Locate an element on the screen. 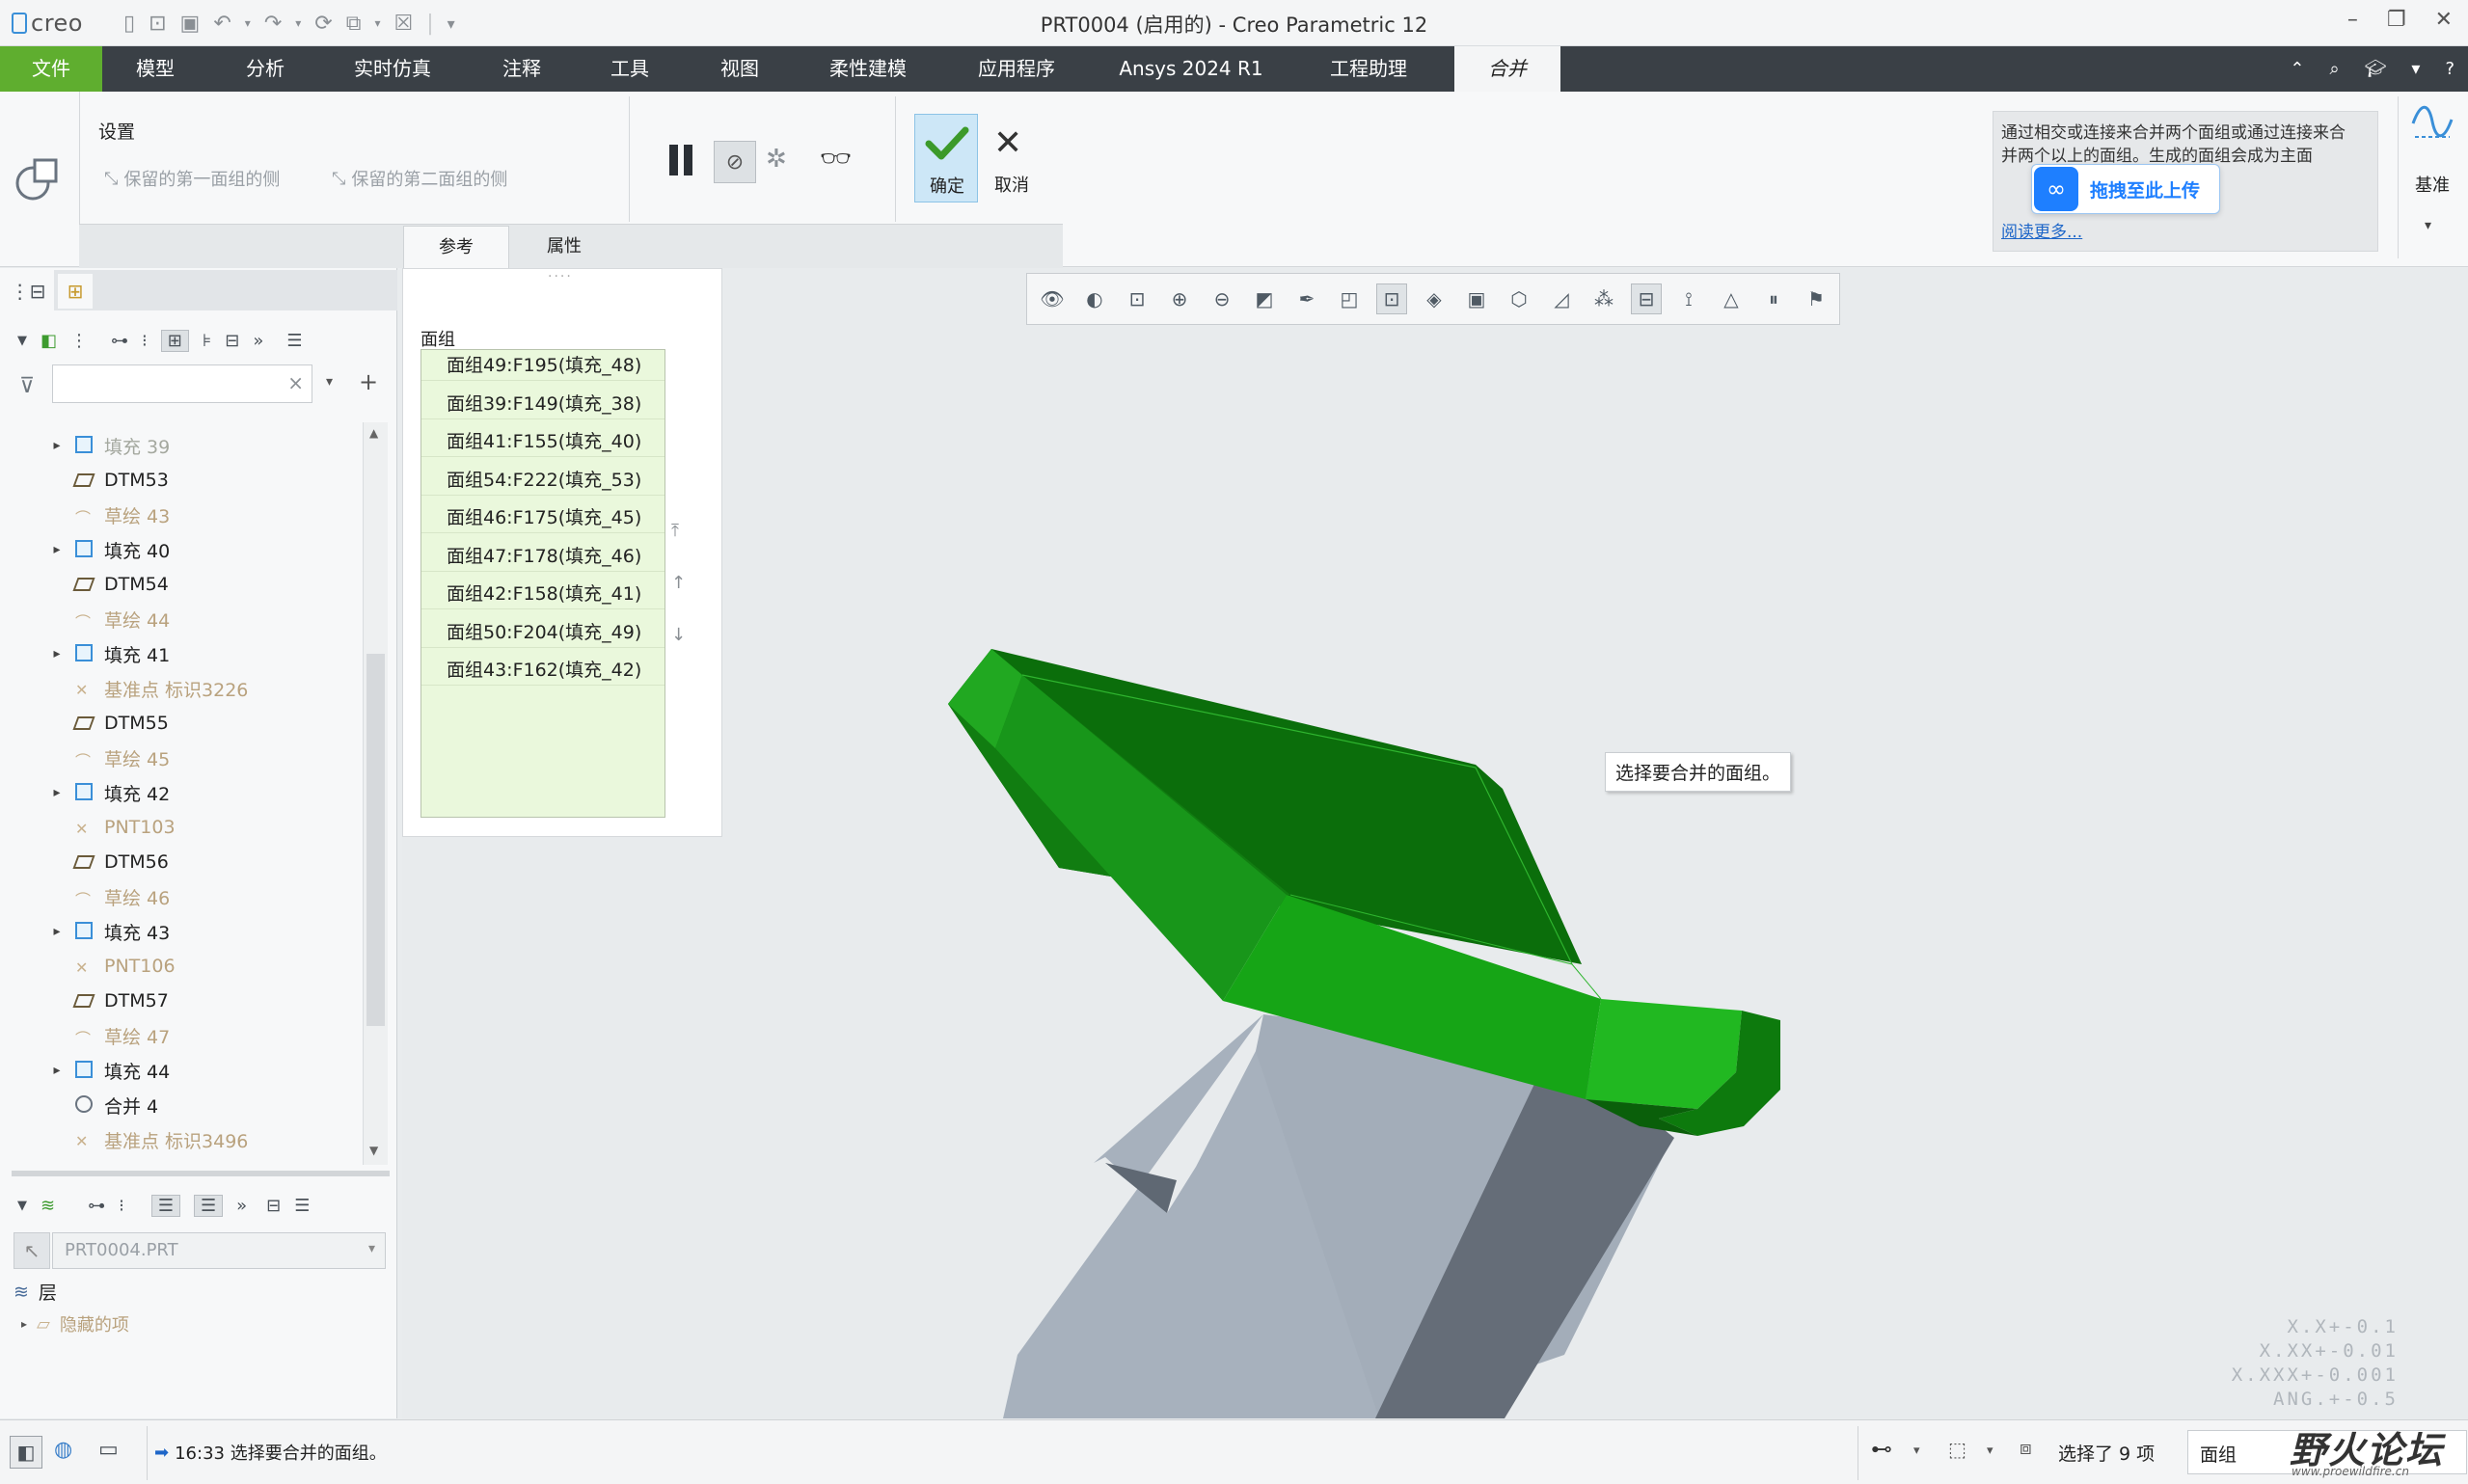 This screenshot has width=2468, height=1484. tree-structure-icon: ⋮ is located at coordinates (79, 341).